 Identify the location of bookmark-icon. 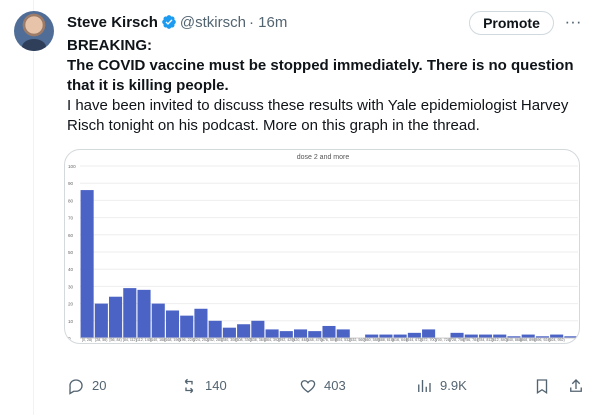
(542, 387).